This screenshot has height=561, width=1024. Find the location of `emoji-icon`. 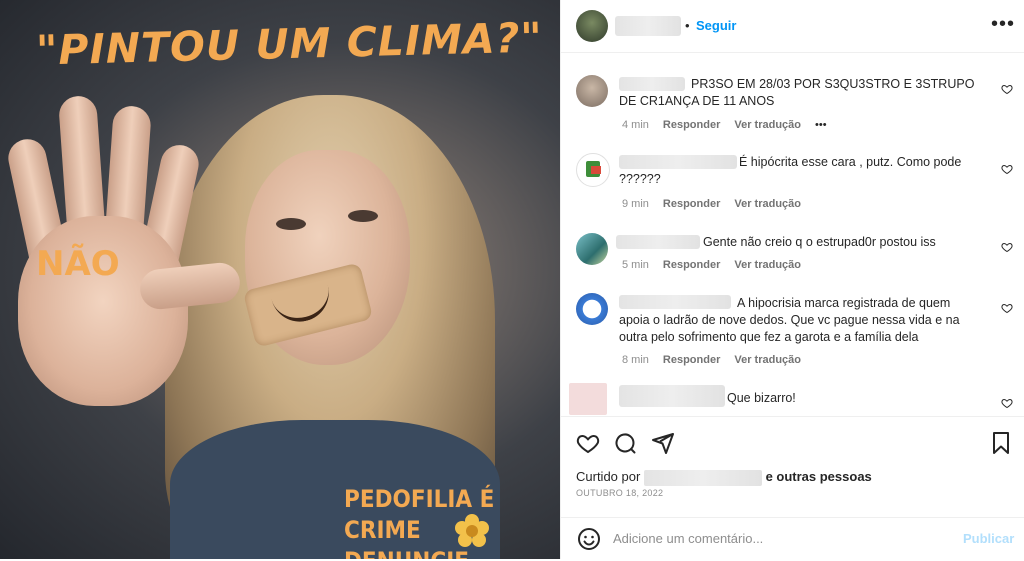

emoji-icon is located at coordinates (589, 541).